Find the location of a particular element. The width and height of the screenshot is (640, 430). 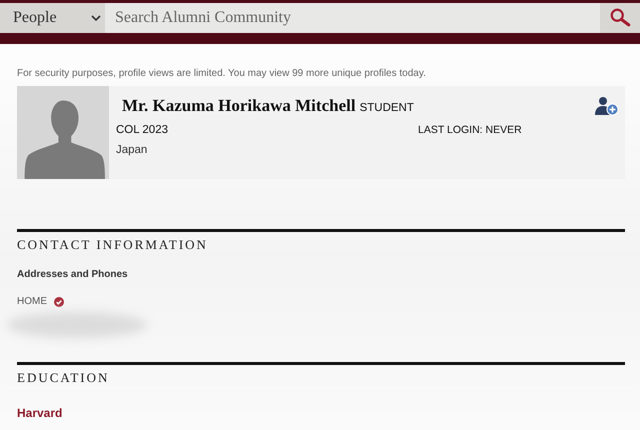

subsection-heading: Addresses and Phones is located at coordinates (73, 274).